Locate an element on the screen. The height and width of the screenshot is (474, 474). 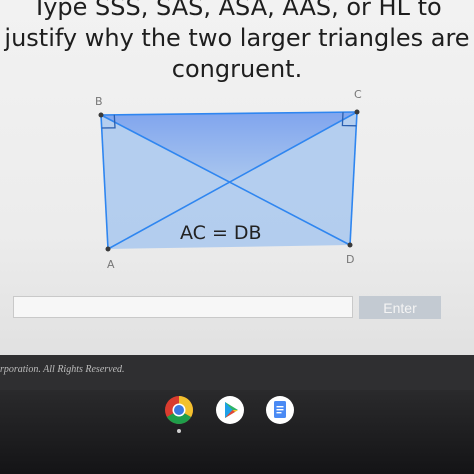
active-app-indicator is located at coordinates (179, 431).